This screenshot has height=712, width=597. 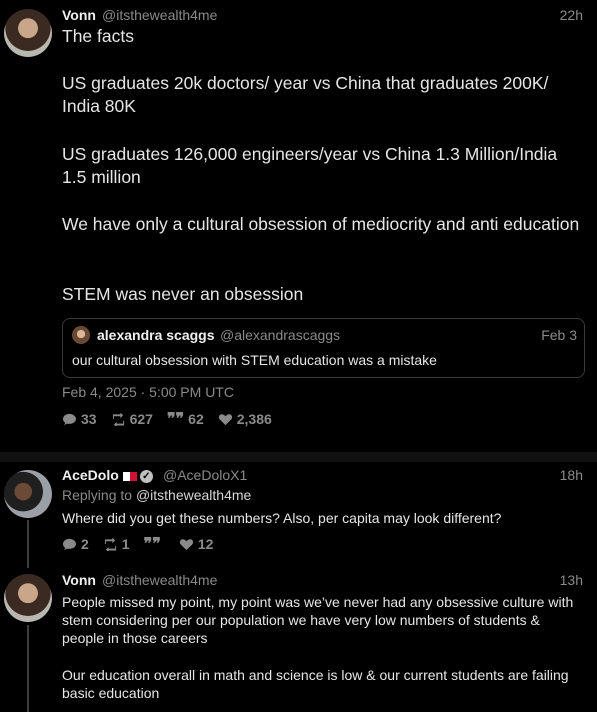 I want to click on author-name-text: AceDolo, so click(x=90, y=475).